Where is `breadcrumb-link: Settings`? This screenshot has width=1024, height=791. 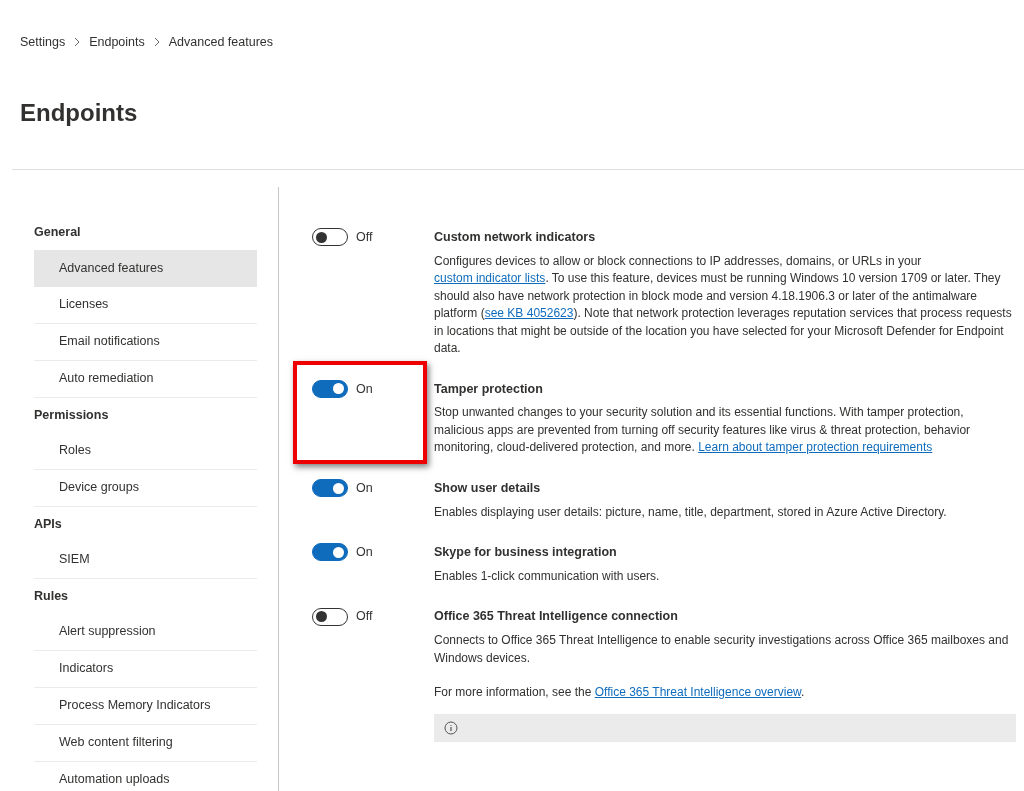
breadcrumb-link: Settings is located at coordinates (43, 42).